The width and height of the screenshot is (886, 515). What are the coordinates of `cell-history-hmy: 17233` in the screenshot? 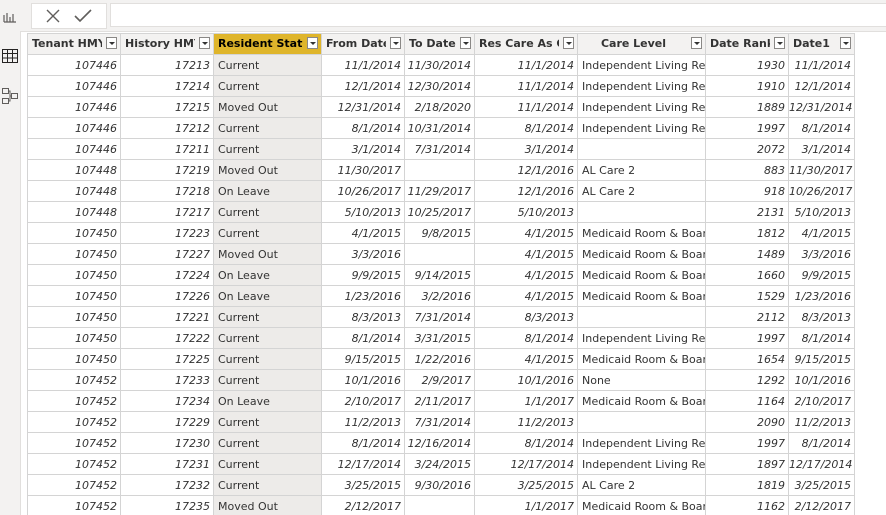 It's located at (167, 380).